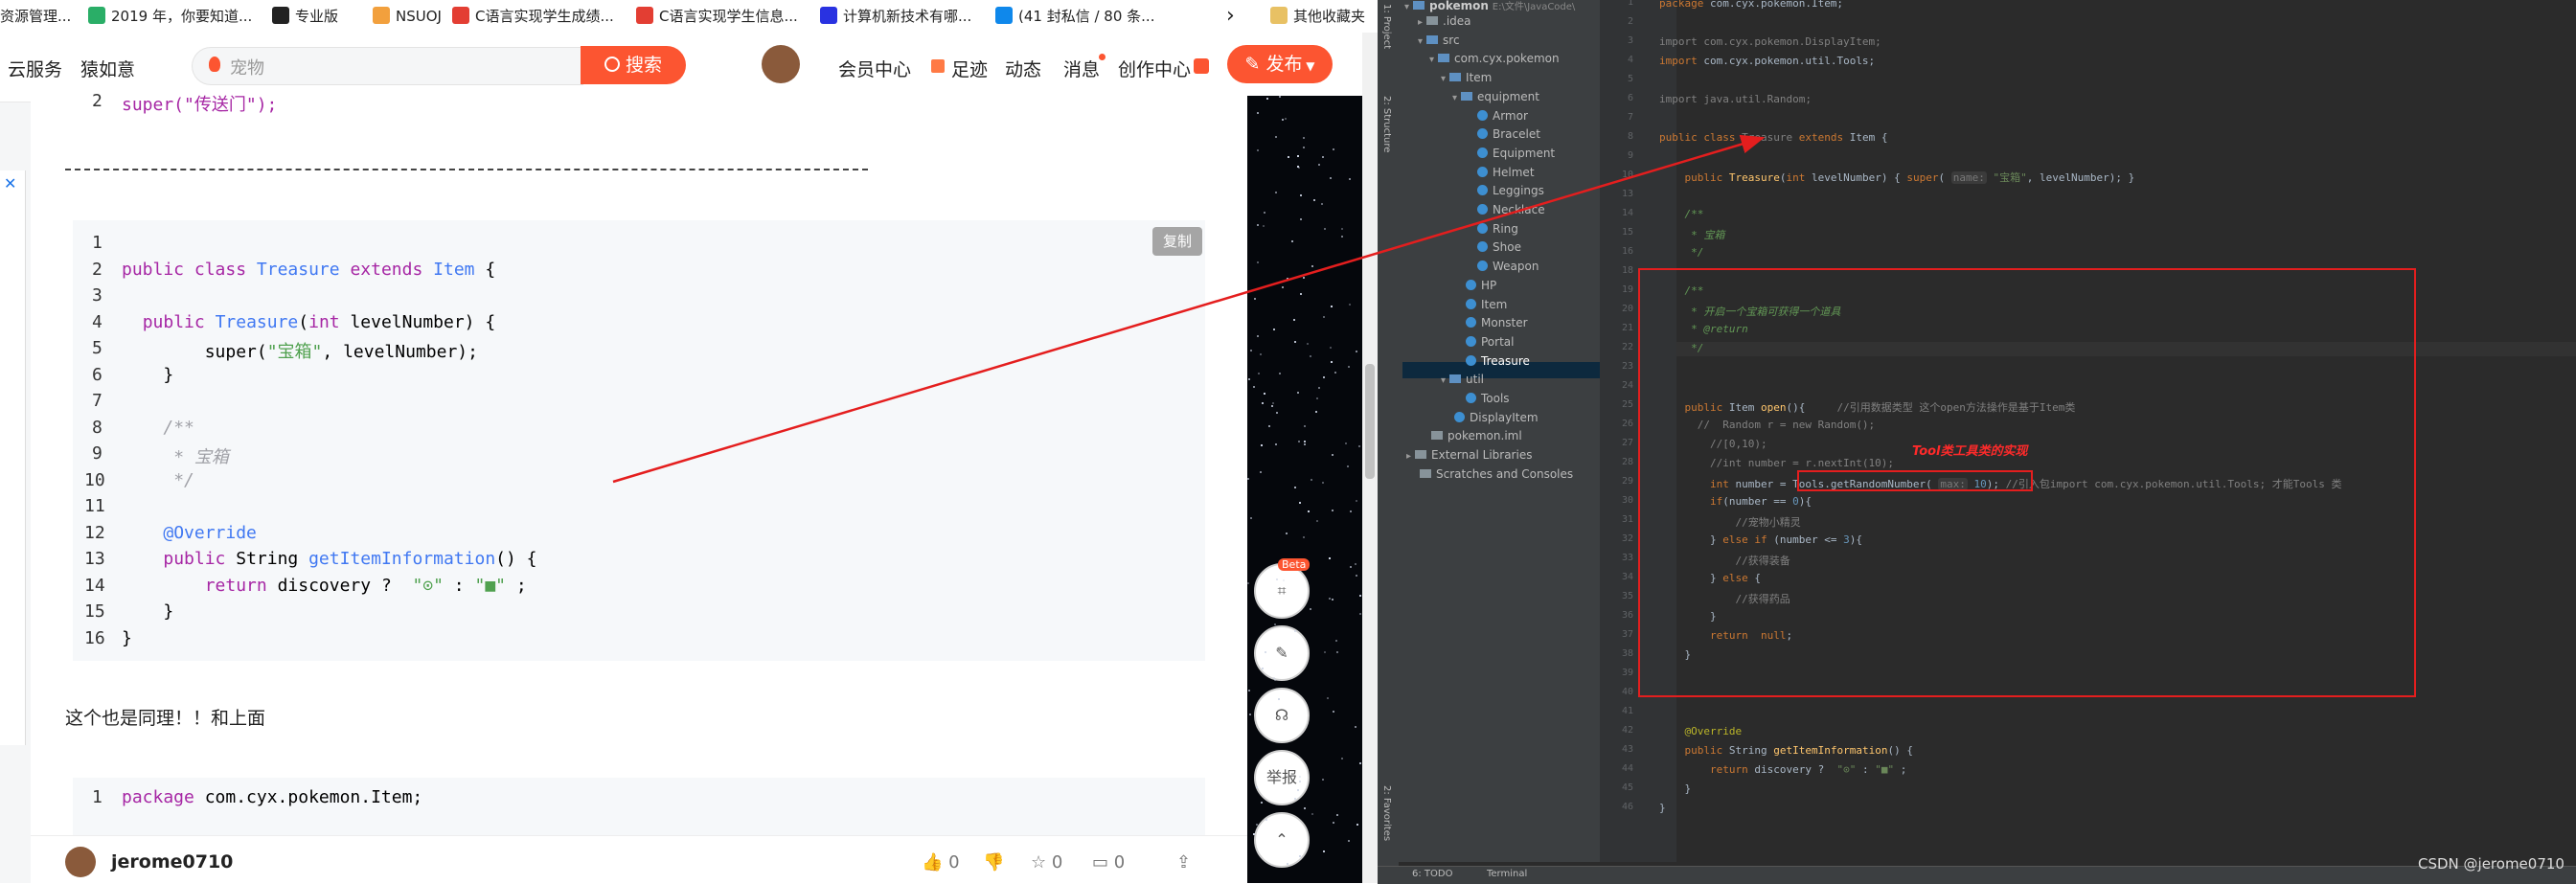 The height and width of the screenshot is (884, 2576). Describe the element at coordinates (1627, 807) in the screenshot. I see `line-number: 46` at that location.